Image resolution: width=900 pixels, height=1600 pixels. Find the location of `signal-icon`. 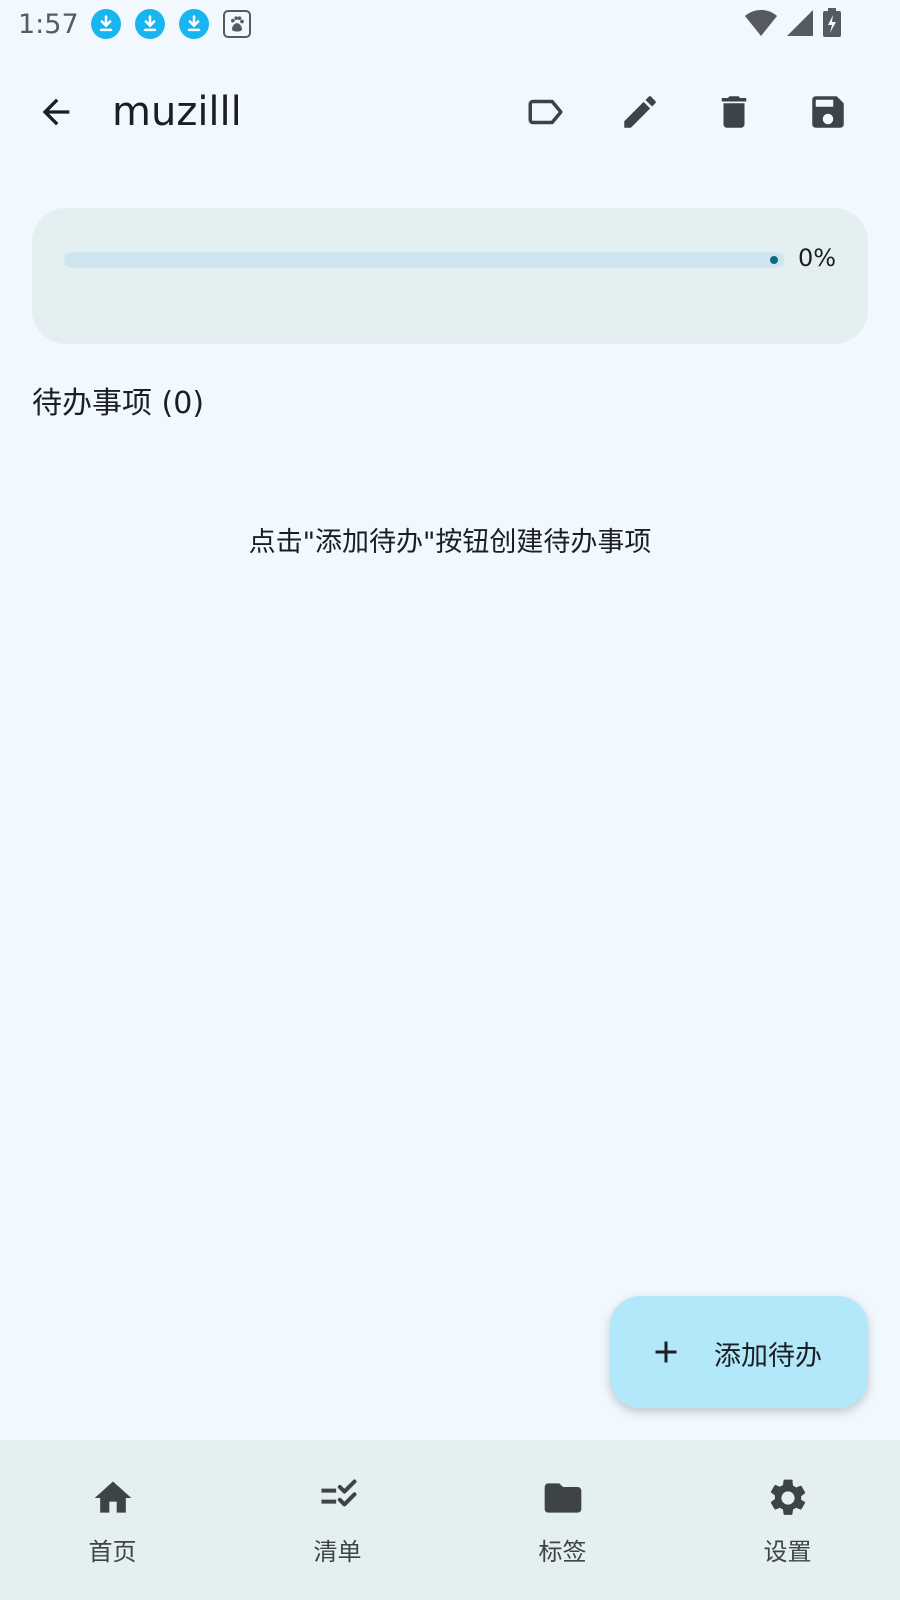

signal-icon is located at coordinates (800, 25).